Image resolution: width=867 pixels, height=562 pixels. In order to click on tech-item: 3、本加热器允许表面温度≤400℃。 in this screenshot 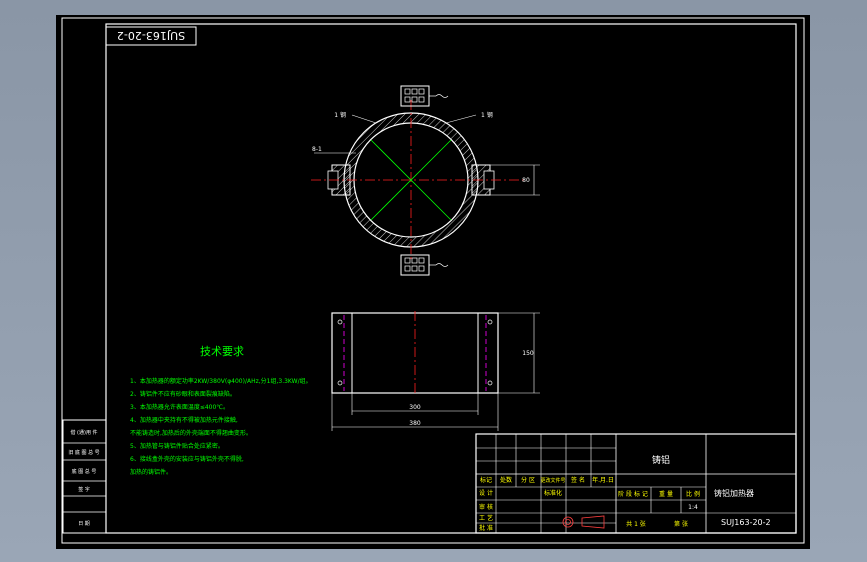, I will do `click(179, 407)`.